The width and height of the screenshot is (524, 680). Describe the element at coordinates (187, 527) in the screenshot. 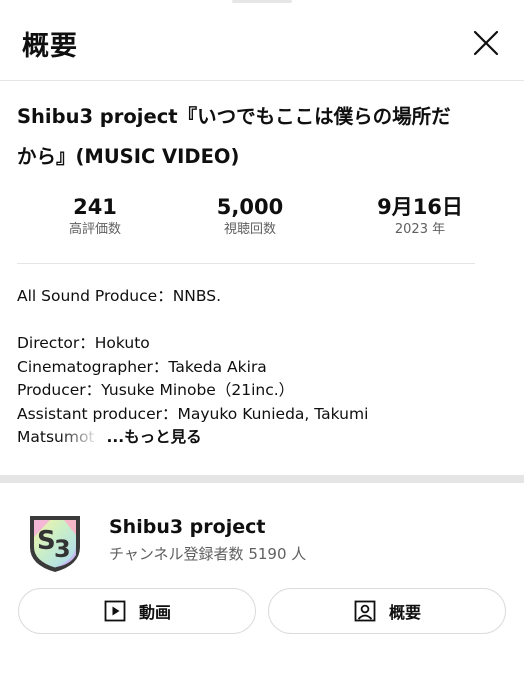

I see `channel-name: Shibu3 project` at that location.